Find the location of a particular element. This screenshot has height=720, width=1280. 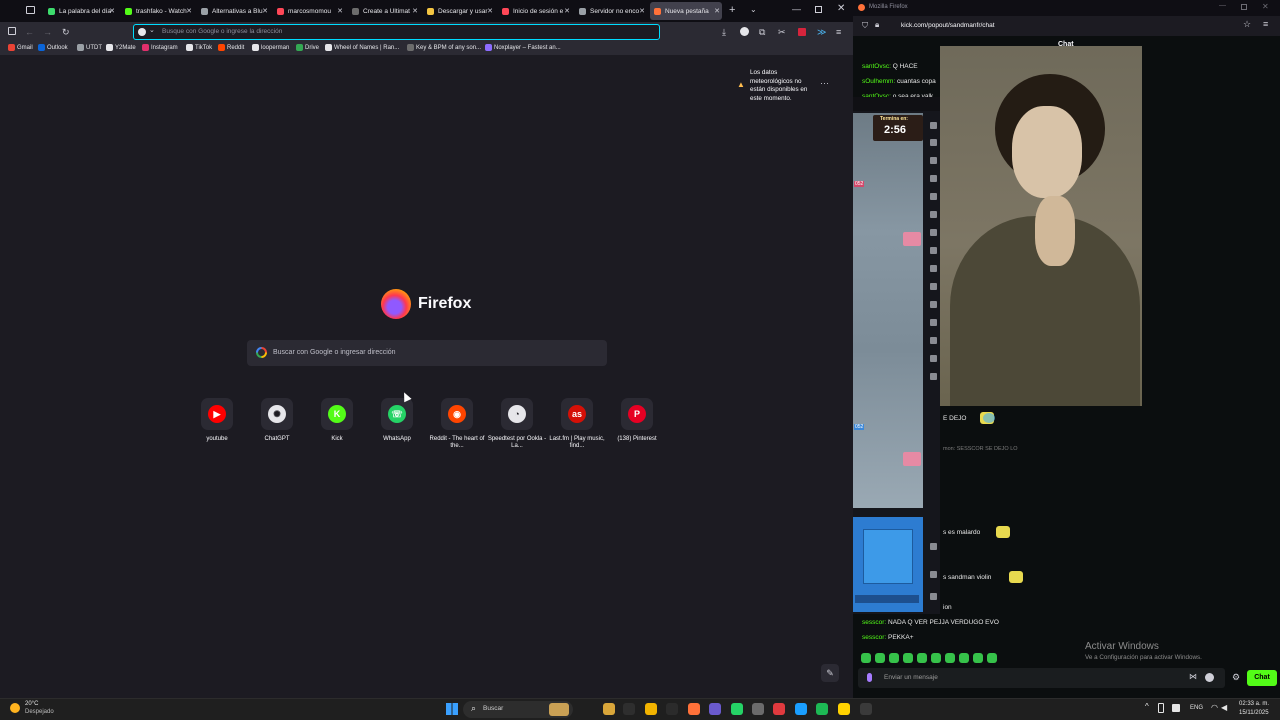

tray-chevron-icon: ^ is located at coordinates (1147, 706).